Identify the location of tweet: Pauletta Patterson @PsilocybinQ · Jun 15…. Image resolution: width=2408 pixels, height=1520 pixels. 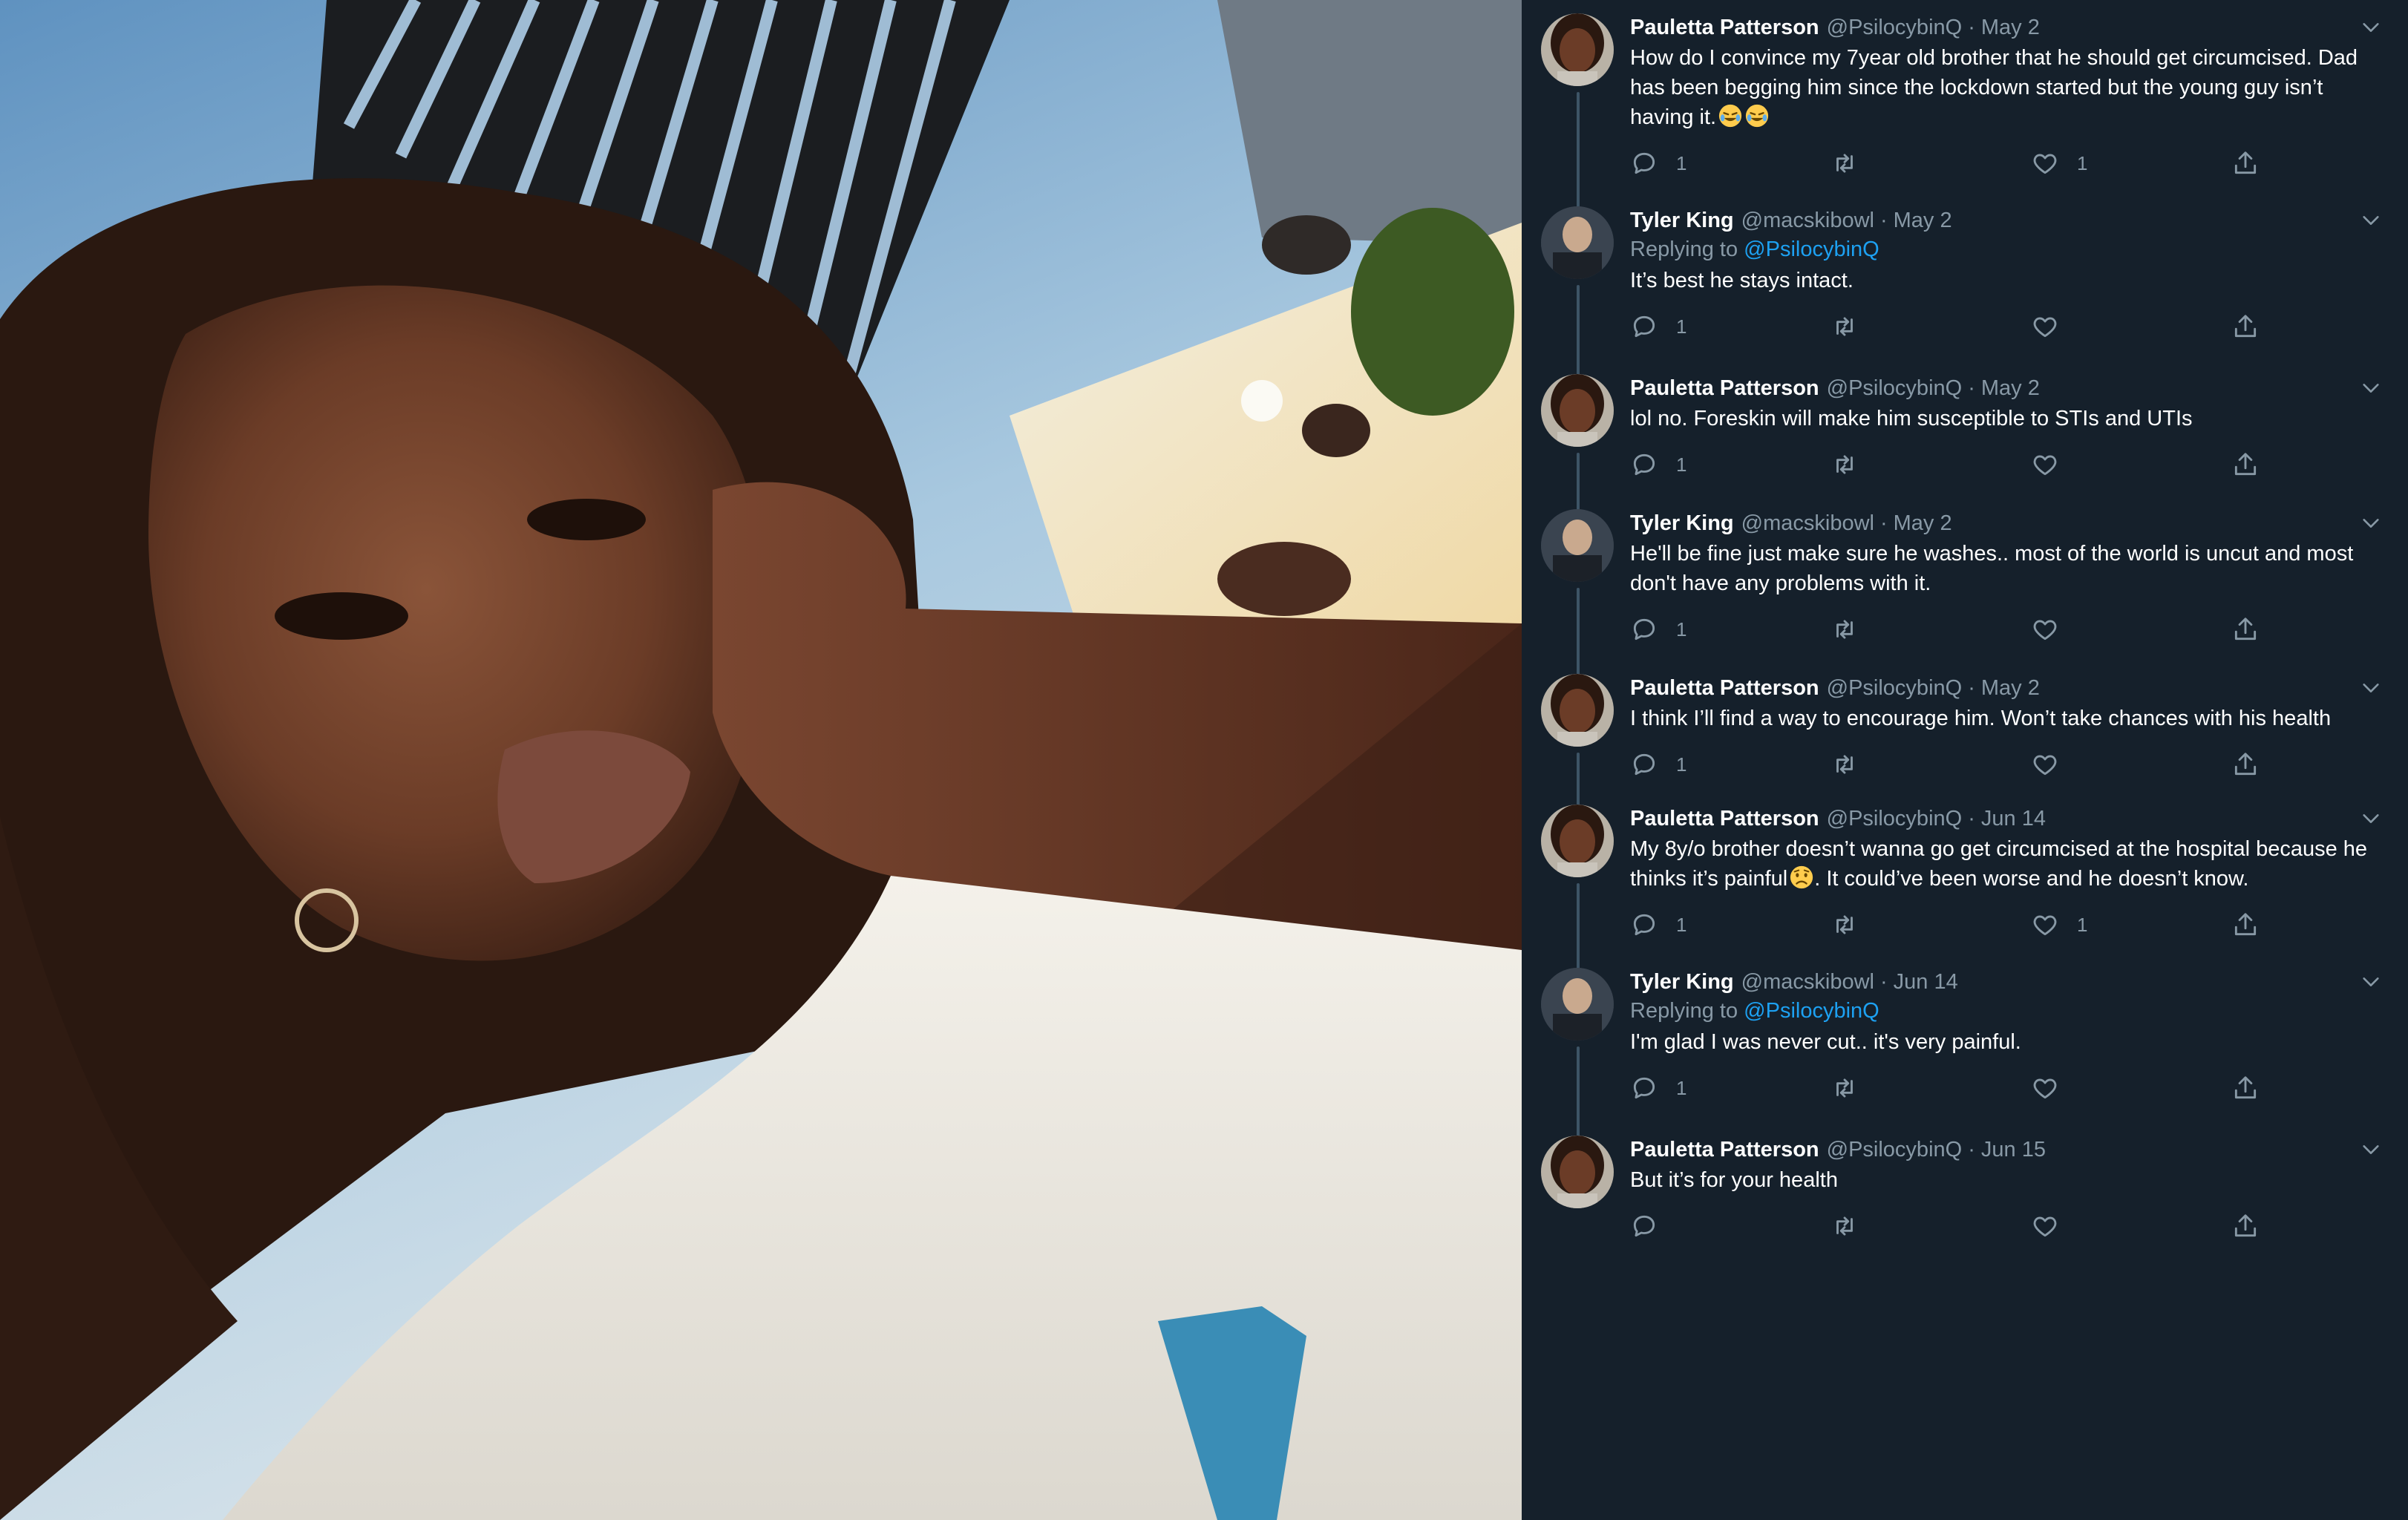
(1965, 1201).